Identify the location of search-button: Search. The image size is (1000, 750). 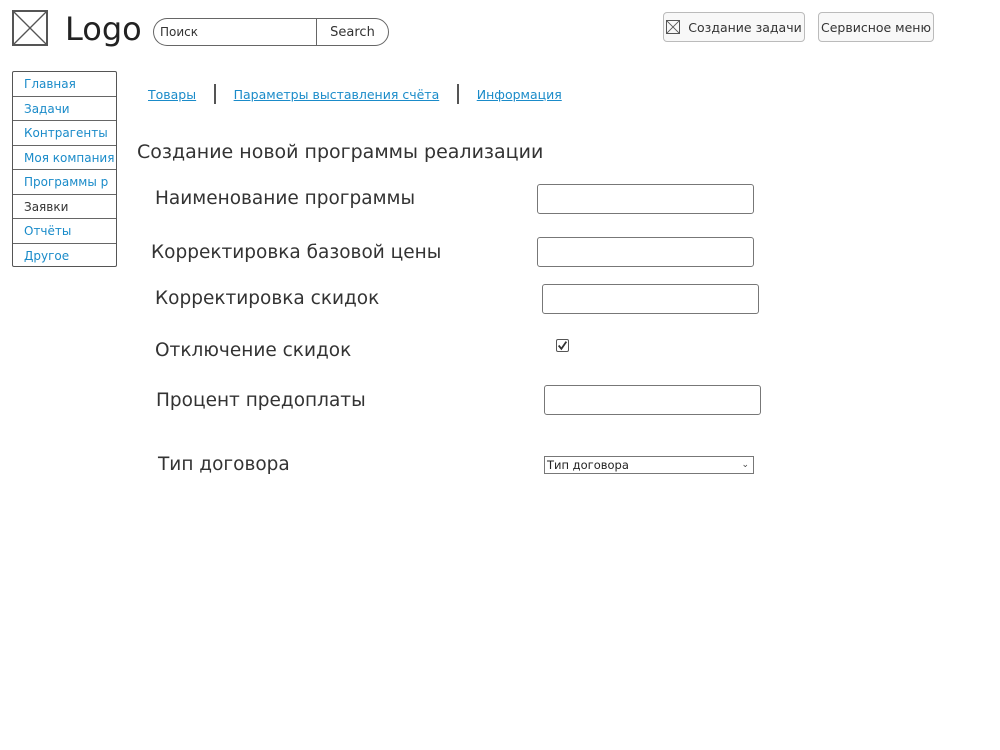
(352, 32).